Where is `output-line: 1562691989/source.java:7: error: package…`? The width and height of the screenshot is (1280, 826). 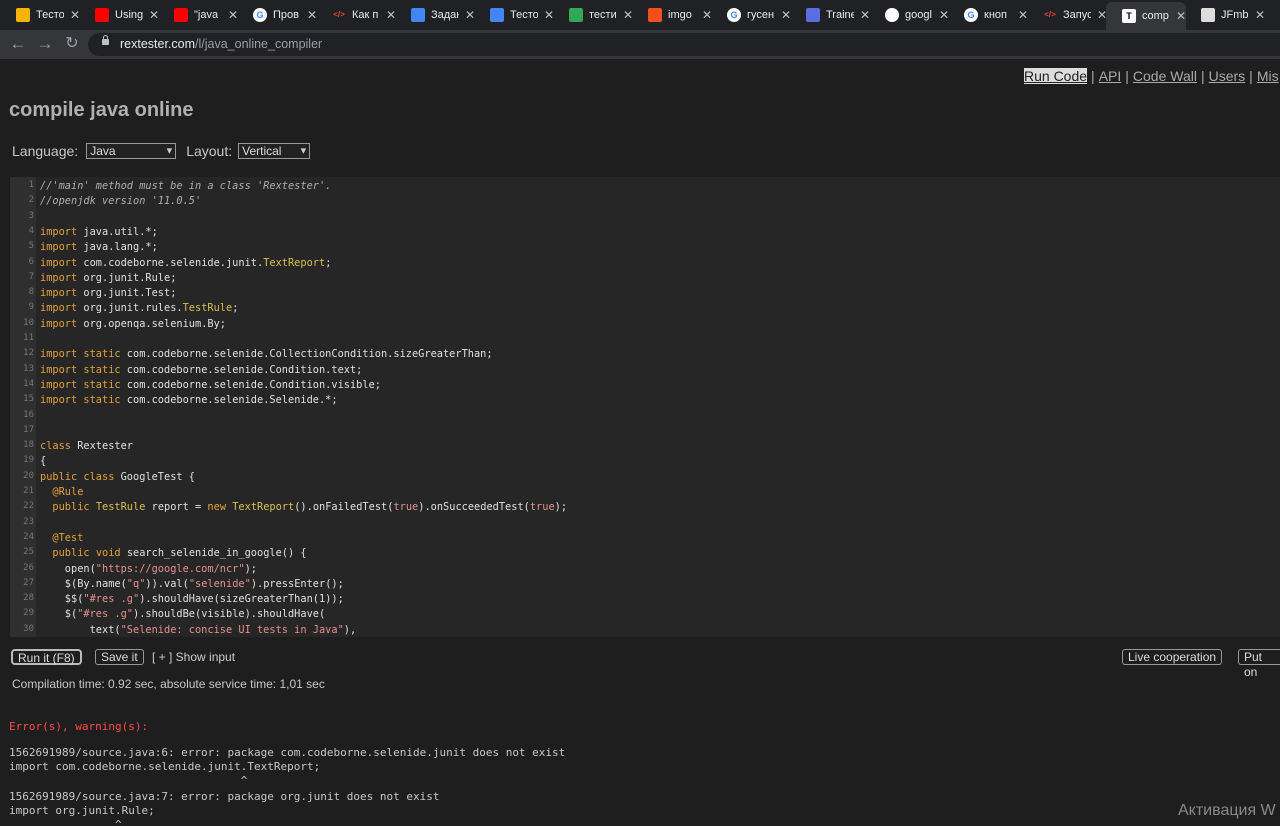 output-line: 1562691989/source.java:7: error: package… is located at coordinates (224, 796).